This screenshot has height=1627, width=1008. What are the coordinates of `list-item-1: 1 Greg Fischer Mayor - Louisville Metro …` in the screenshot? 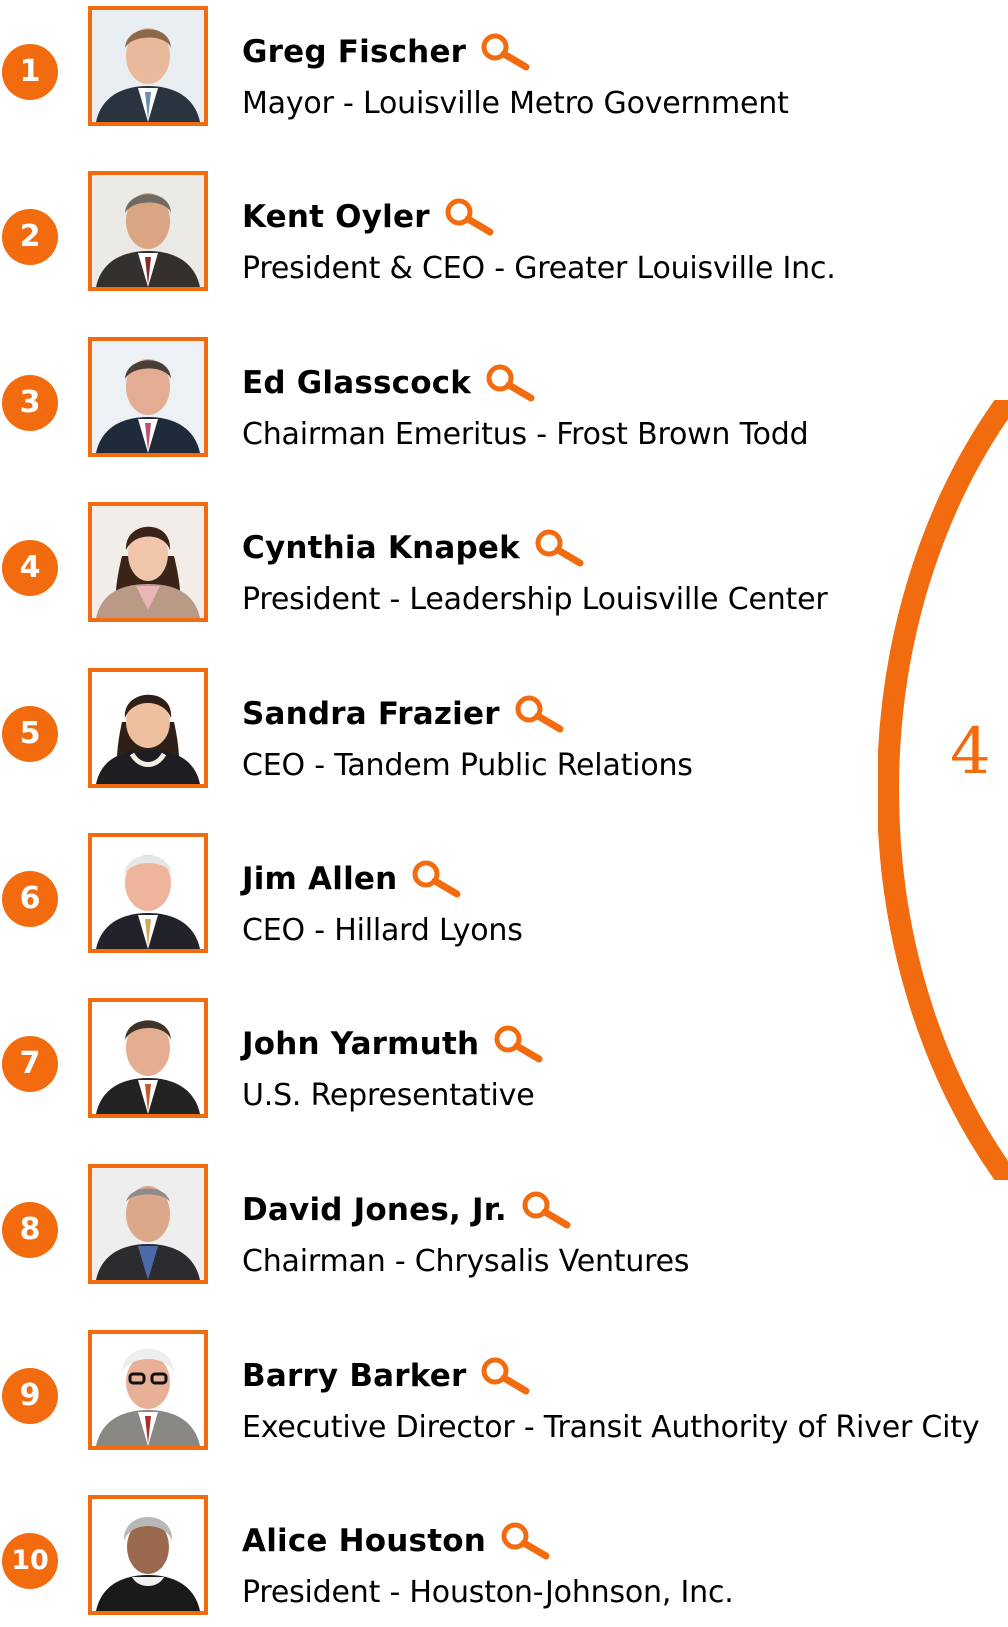 It's located at (504, 69).